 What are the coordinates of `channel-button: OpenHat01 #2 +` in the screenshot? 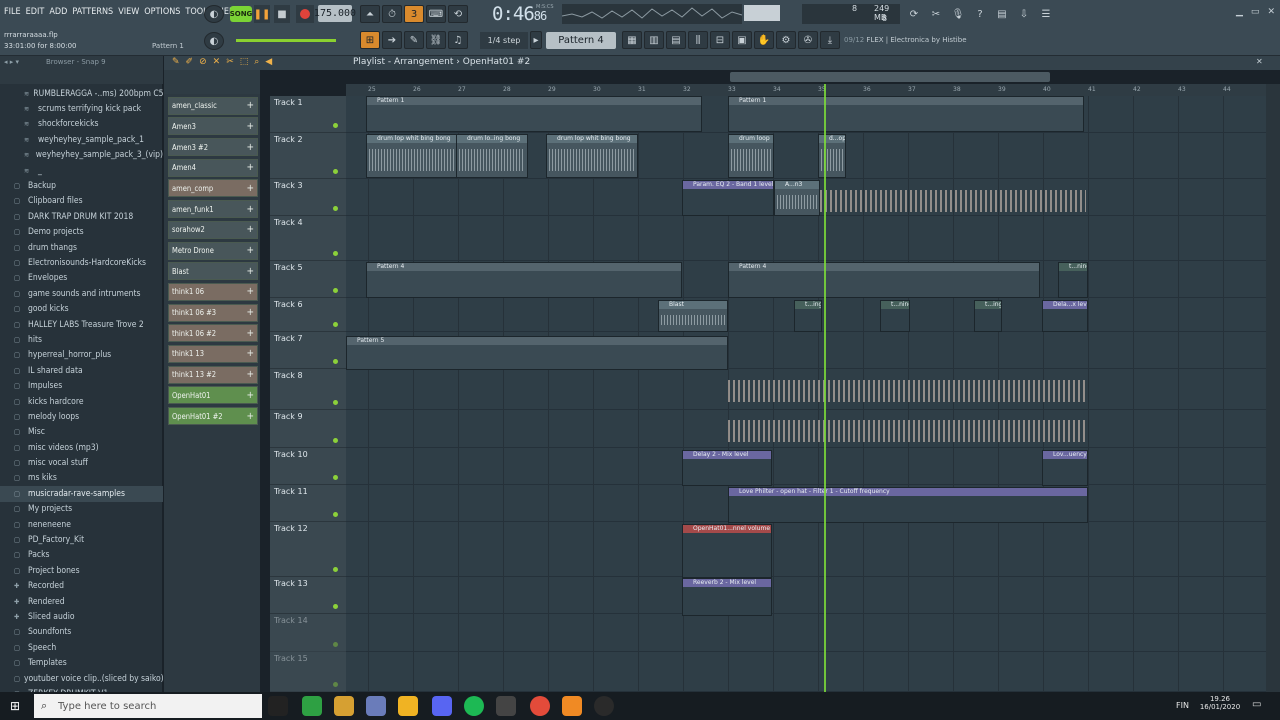 It's located at (213, 416).